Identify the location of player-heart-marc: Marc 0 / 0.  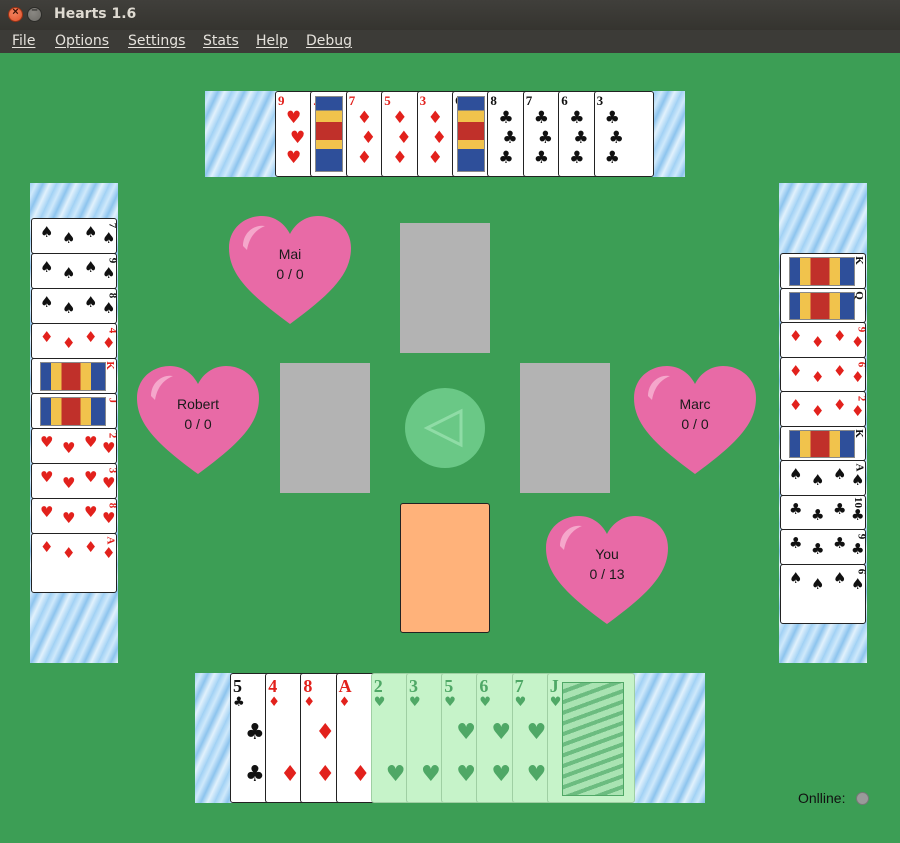
(695, 422).